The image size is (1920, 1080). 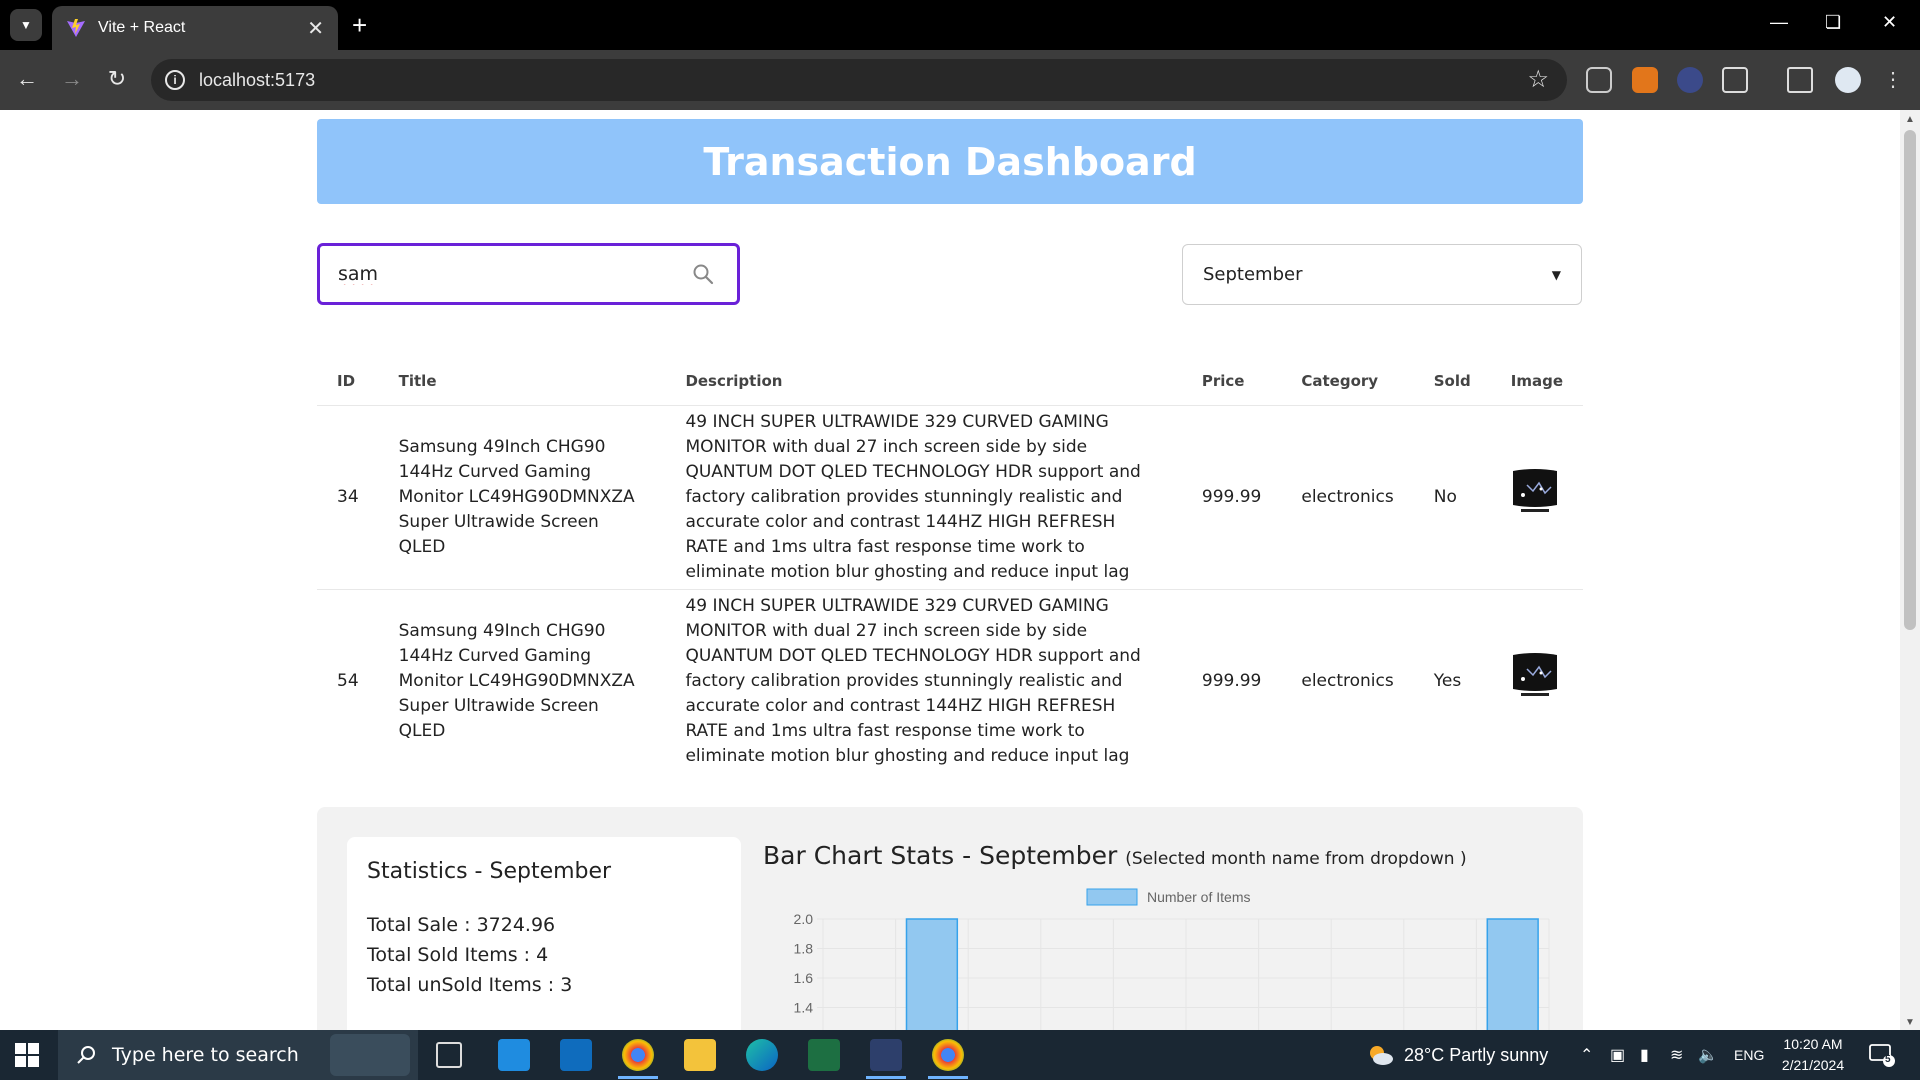 I want to click on battery-icon: ▮, so click(x=1644, y=1055).